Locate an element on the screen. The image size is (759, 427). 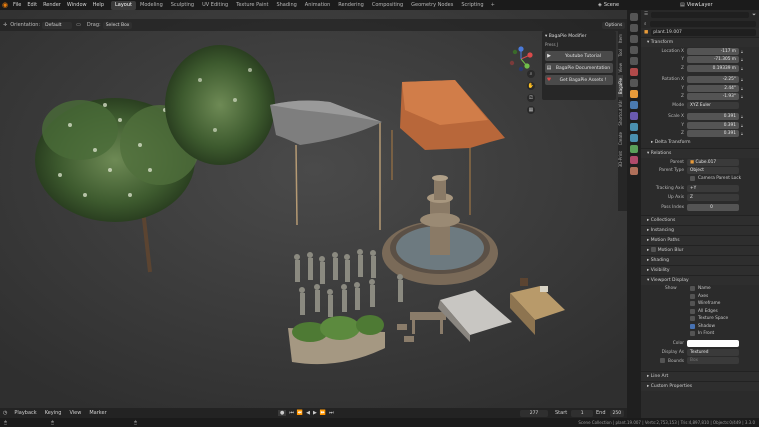
timeline-menu-marker: Marker is located at coordinates (97, 413).